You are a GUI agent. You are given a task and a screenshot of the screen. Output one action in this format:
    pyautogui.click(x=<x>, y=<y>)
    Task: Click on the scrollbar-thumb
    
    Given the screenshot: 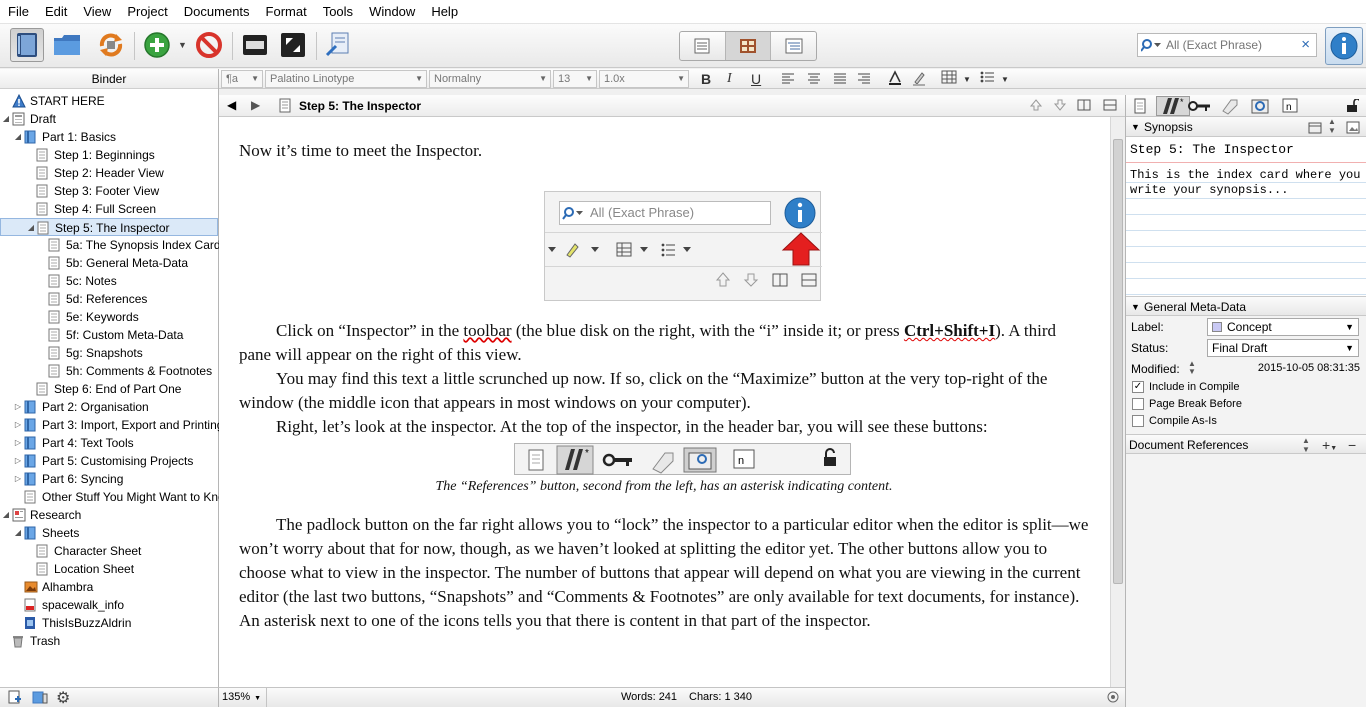 What is the action you would take?
    pyautogui.click(x=1118, y=361)
    